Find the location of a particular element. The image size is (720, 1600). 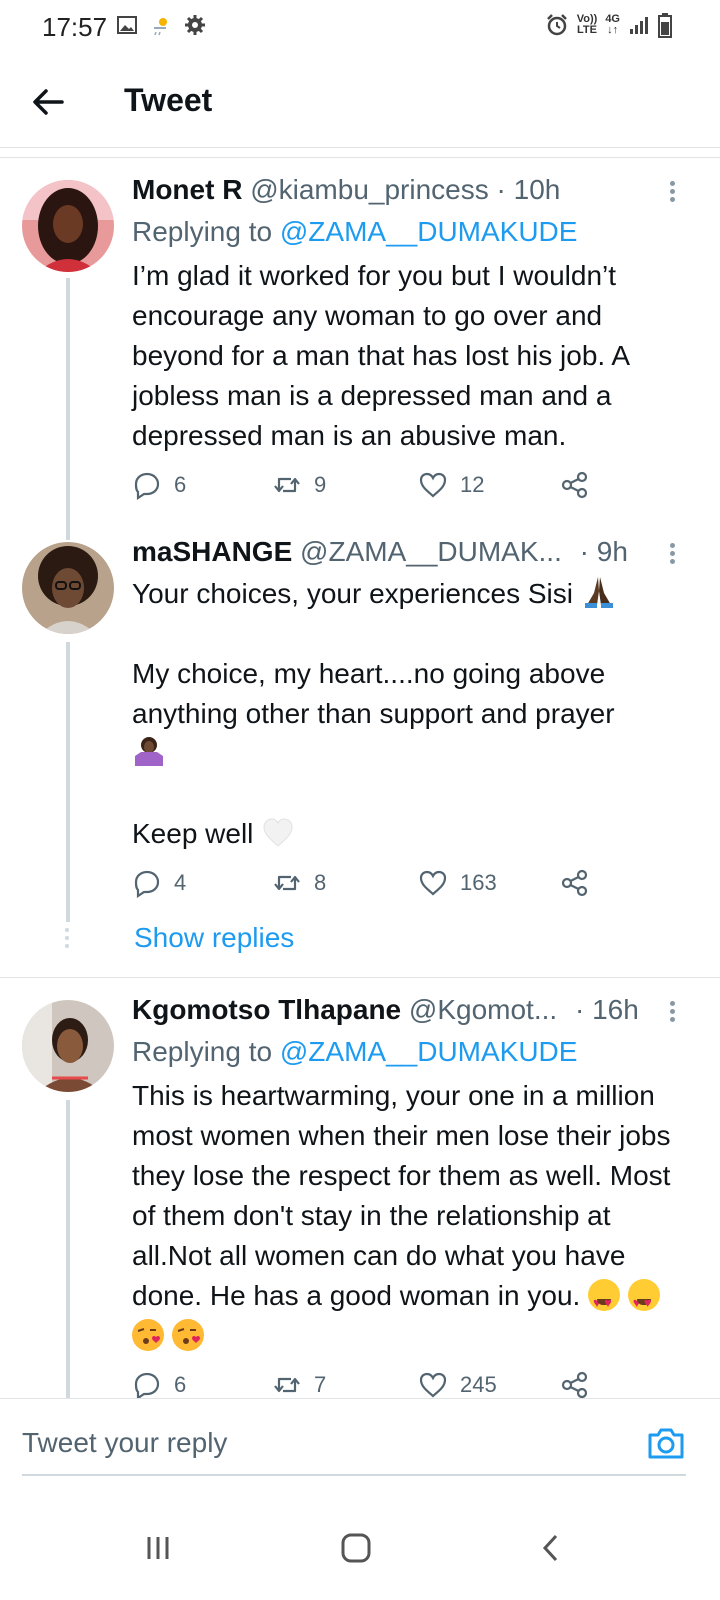

author-name: Kgomotso Tlhapane is located at coordinates (266, 1009).